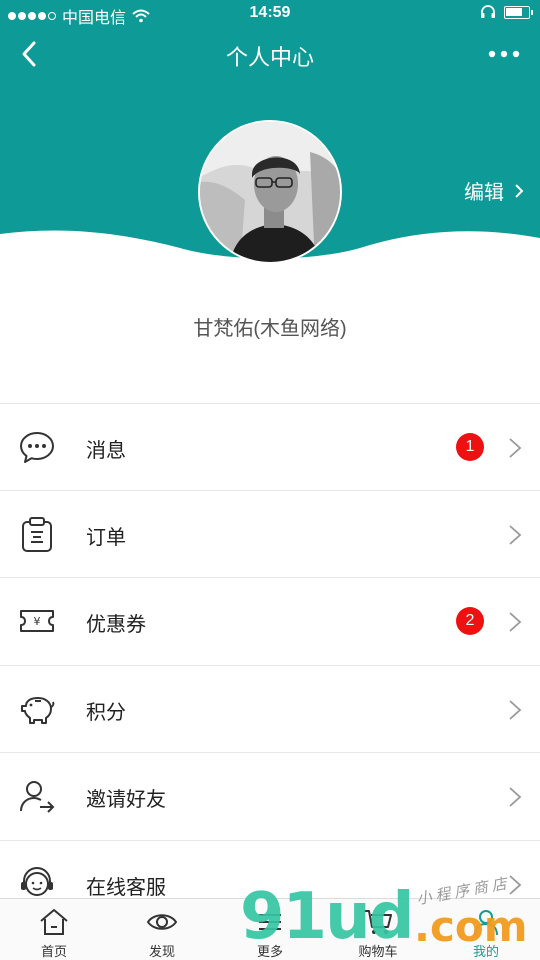 This screenshot has width=540, height=960. I want to click on customer-service-icon, so click(37, 881).